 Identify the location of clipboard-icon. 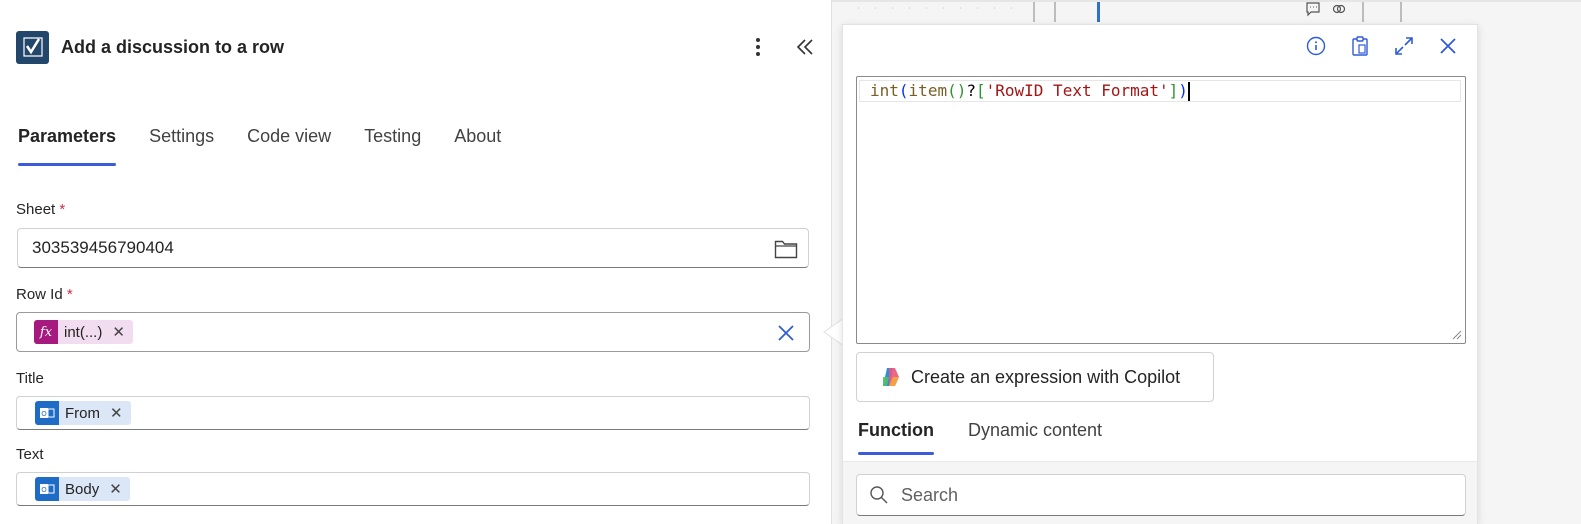
(1360, 46).